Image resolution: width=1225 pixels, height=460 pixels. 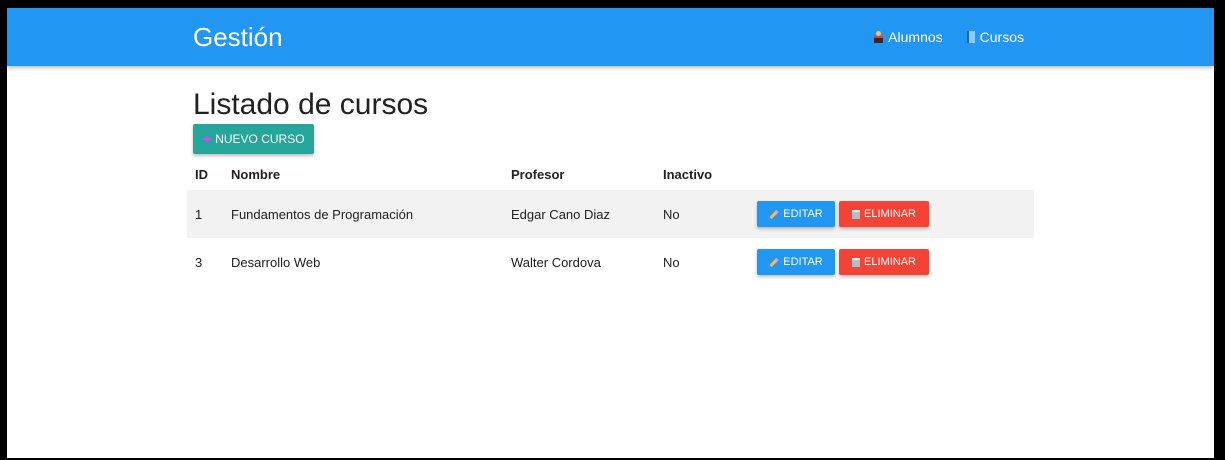 I want to click on new-course-button: + NUEVO CURSO, so click(x=253, y=139).